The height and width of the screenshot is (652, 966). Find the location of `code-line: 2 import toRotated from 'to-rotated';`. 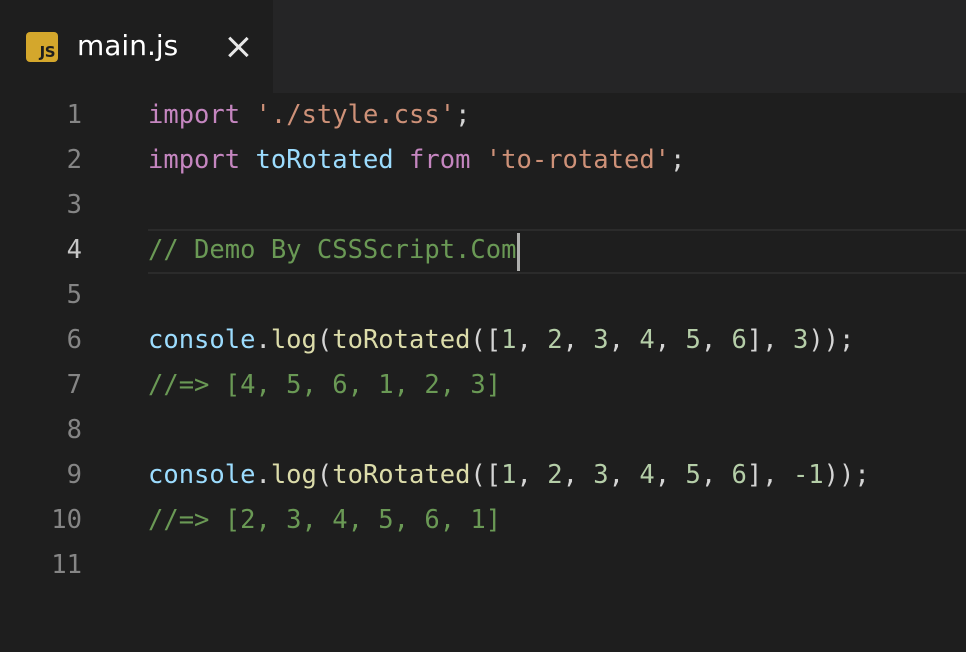

code-line: 2 import toRotated from 'to-rotated'; is located at coordinates (483, 160).